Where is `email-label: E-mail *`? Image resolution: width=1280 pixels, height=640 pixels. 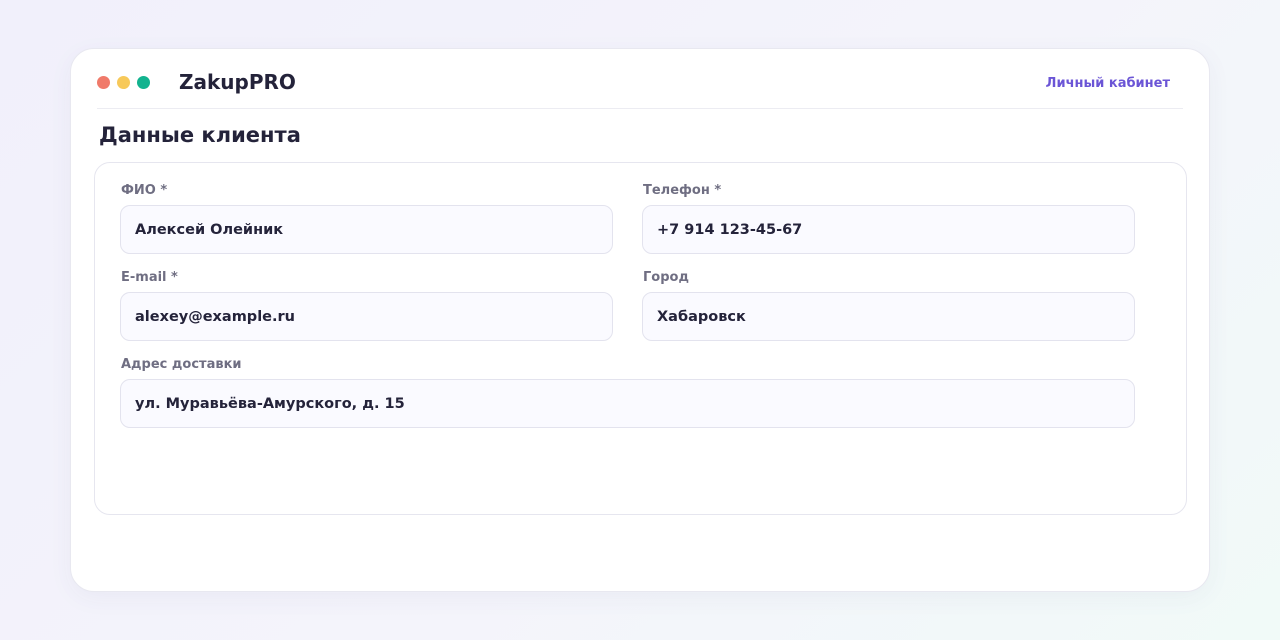
email-label: E-mail * is located at coordinates (149, 277).